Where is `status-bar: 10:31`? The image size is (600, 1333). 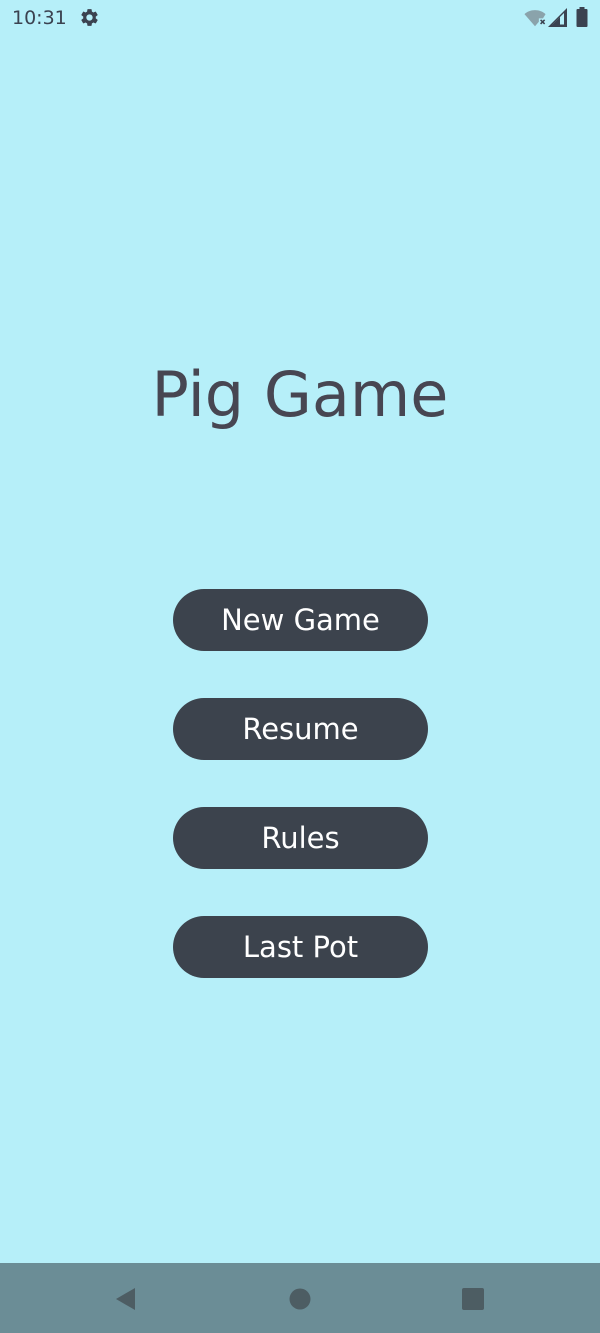 status-bar: 10:31 is located at coordinates (300, 18).